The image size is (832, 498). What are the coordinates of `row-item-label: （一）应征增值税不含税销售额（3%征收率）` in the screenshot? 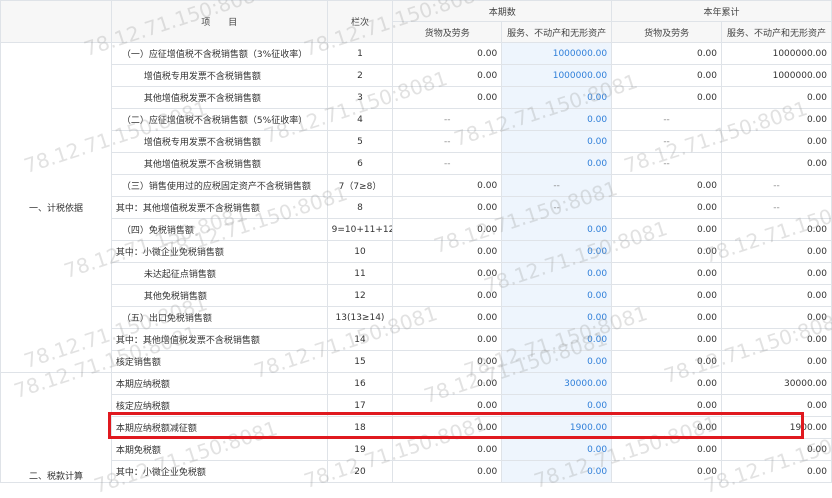 It's located at (219, 53).